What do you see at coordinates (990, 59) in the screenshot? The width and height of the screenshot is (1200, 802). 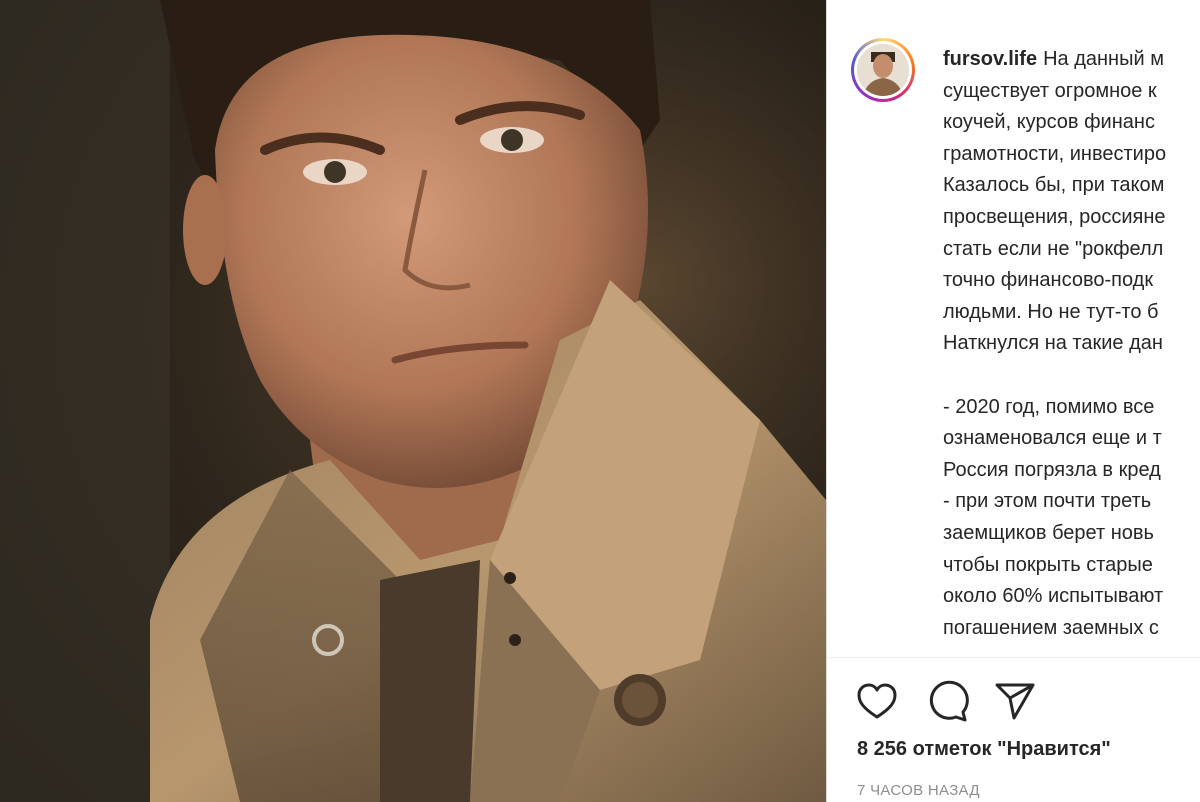 I see `username-link: fursov.life` at bounding box center [990, 59].